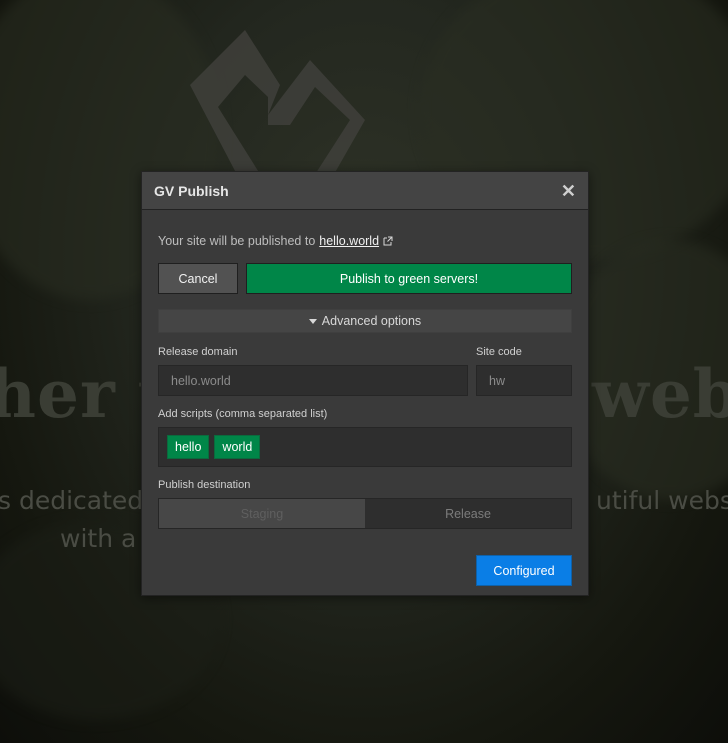 This screenshot has width=728, height=743. What do you see at coordinates (660, 394) in the screenshot?
I see `bg-heading-right: web` at bounding box center [660, 394].